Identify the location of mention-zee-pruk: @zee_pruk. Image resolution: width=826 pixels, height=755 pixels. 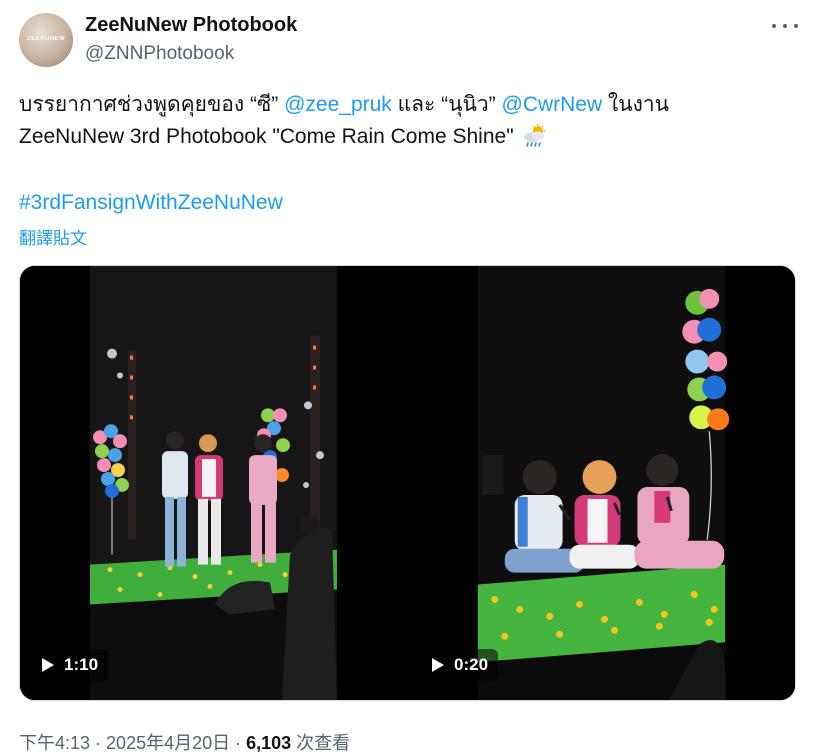
(338, 104).